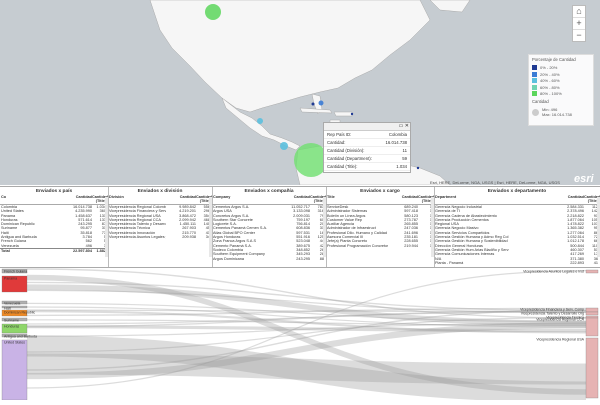  Describe the element at coordinates (494, 197) in the screenshot. I see `column-header: Department` at that location.